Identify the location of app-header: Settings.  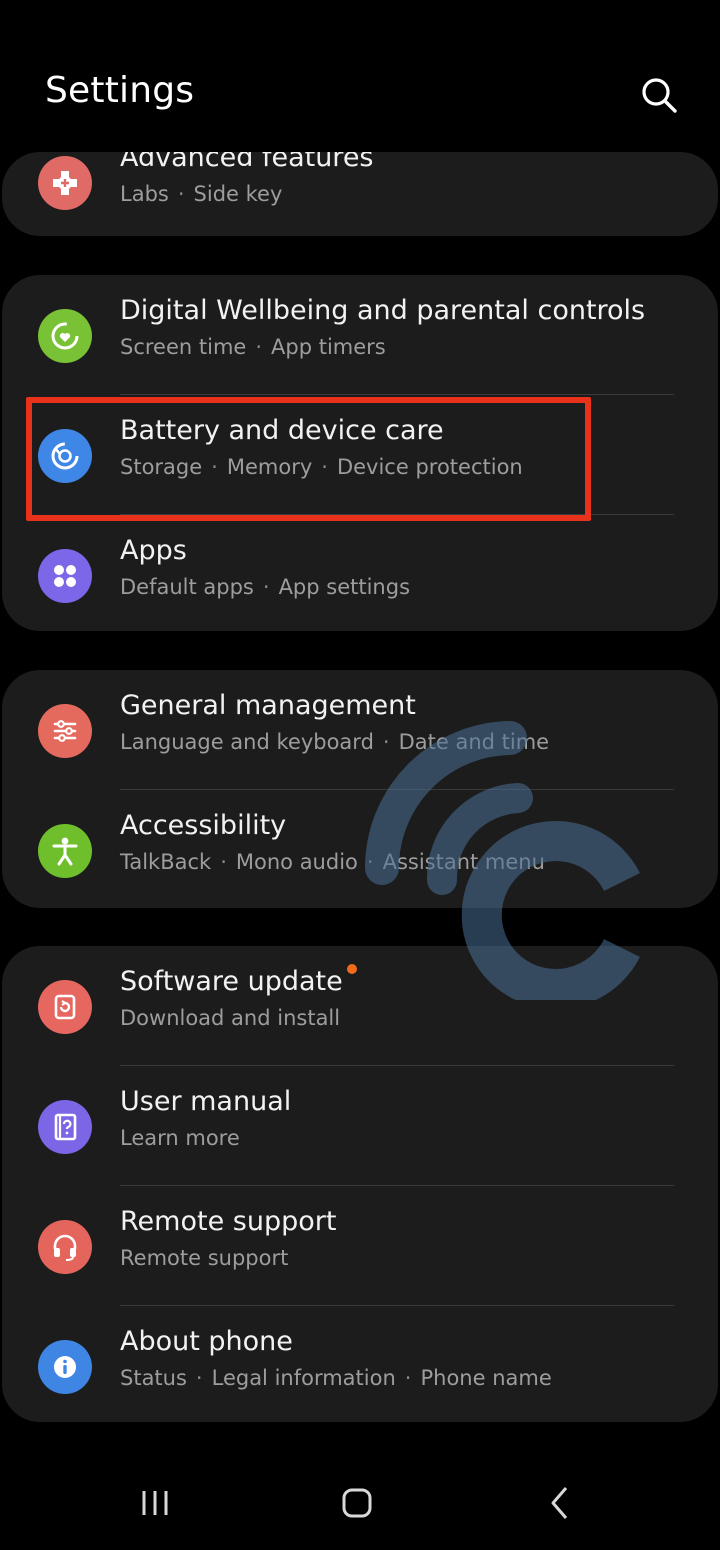
(360, 75).